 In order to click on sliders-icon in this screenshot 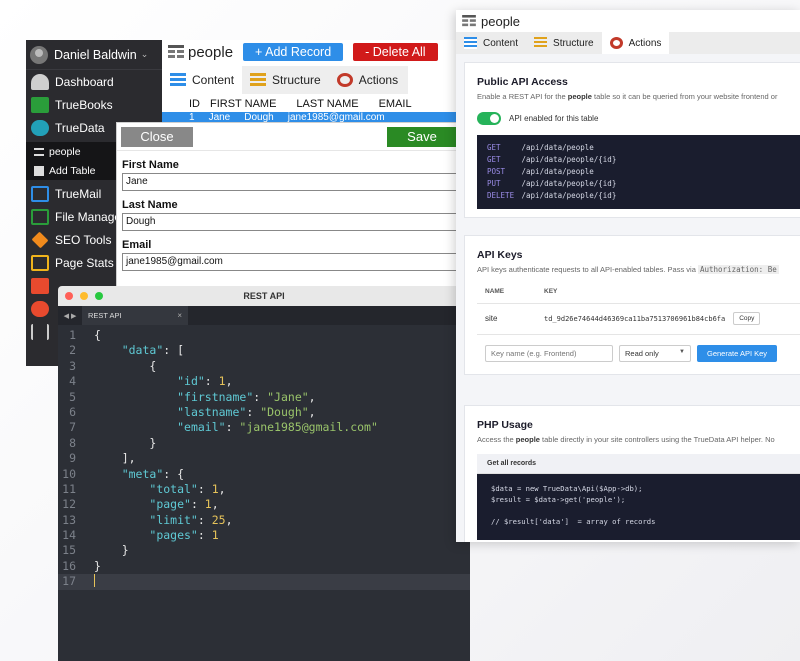, I will do `click(40, 332)`.